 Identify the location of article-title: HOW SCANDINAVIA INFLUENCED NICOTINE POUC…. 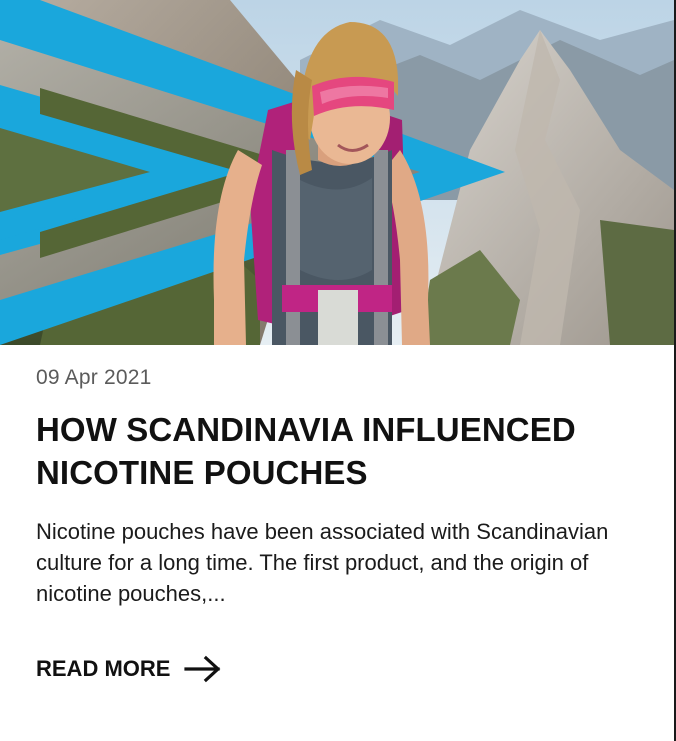
(336, 451).